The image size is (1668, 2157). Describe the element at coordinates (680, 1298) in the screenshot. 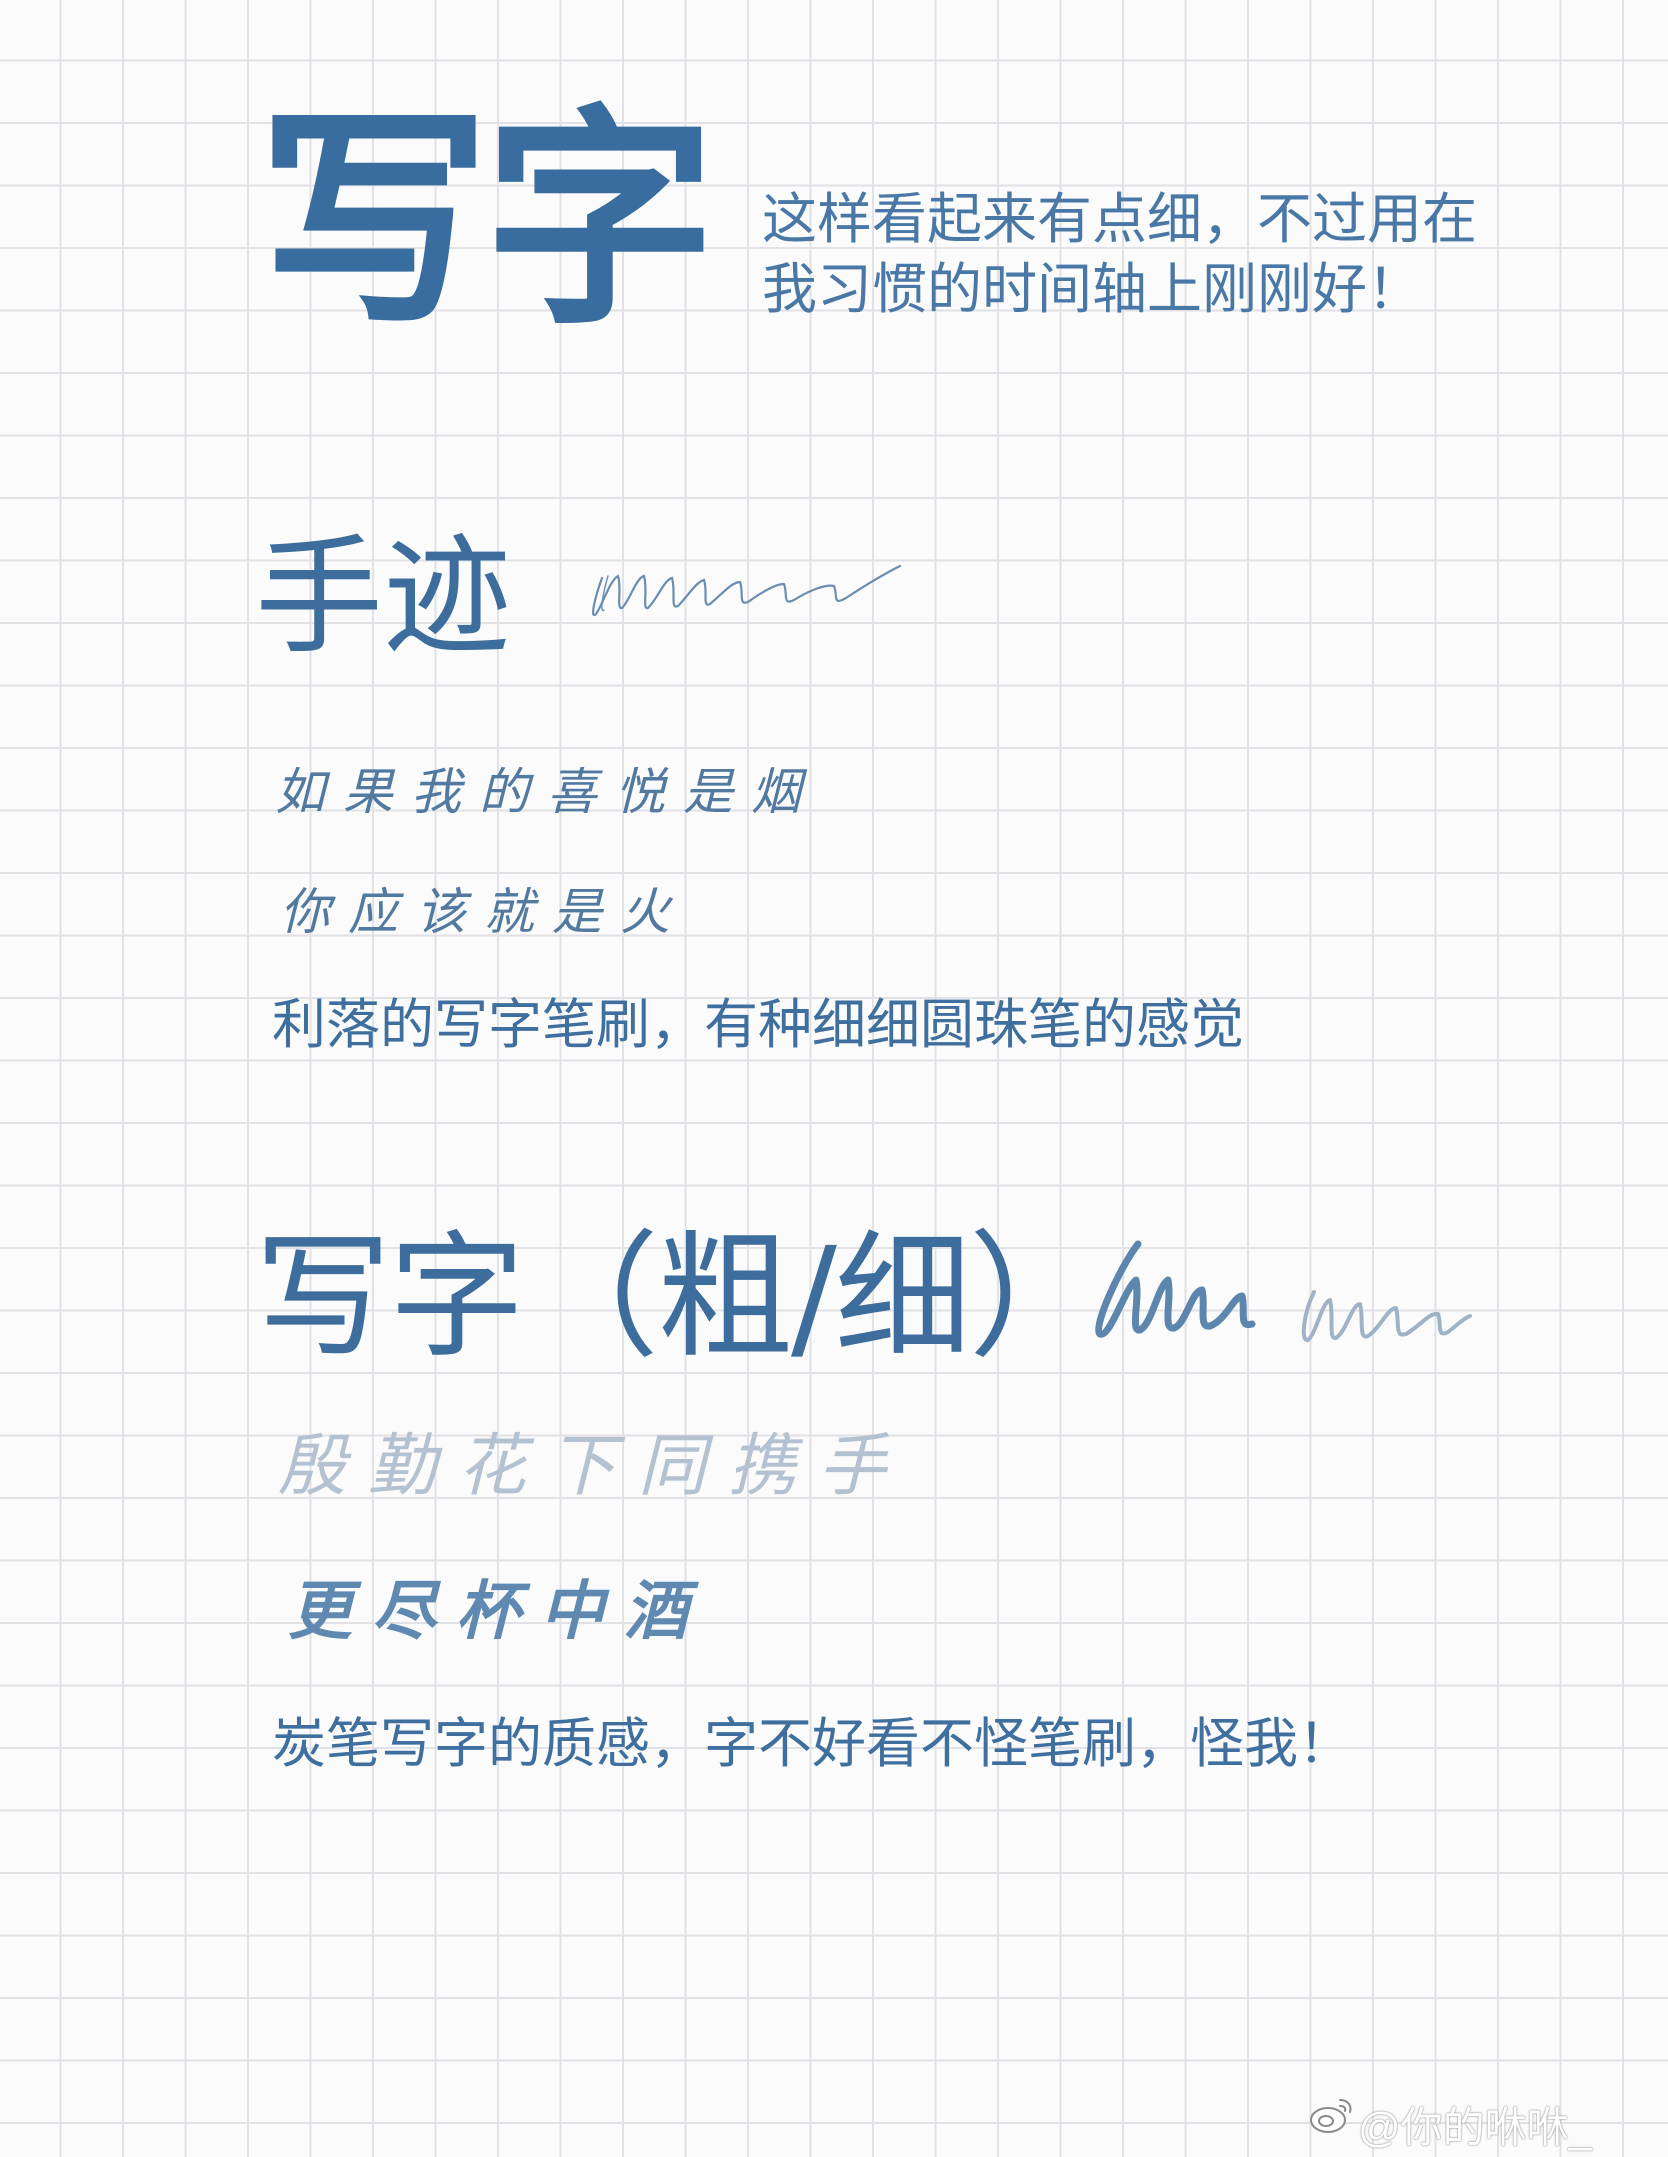

I see `section-title-charcoal: 写字（粗/细）` at that location.